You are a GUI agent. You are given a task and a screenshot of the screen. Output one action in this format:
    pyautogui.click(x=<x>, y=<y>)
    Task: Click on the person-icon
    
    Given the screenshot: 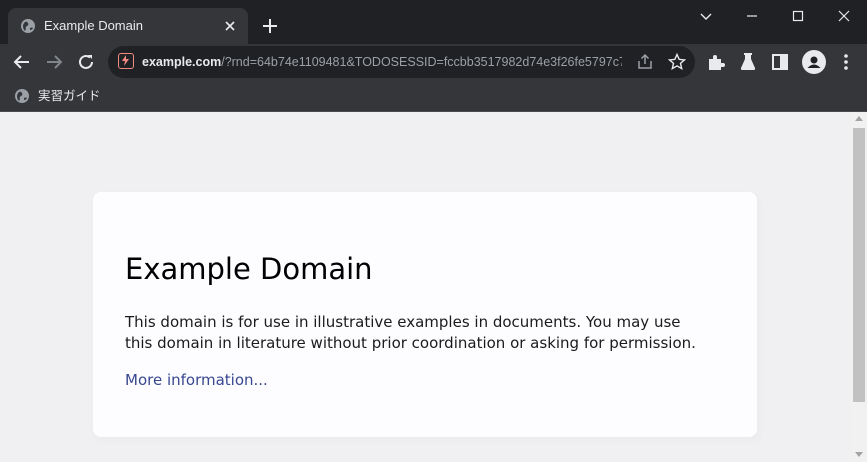 What is the action you would take?
    pyautogui.click(x=814, y=62)
    